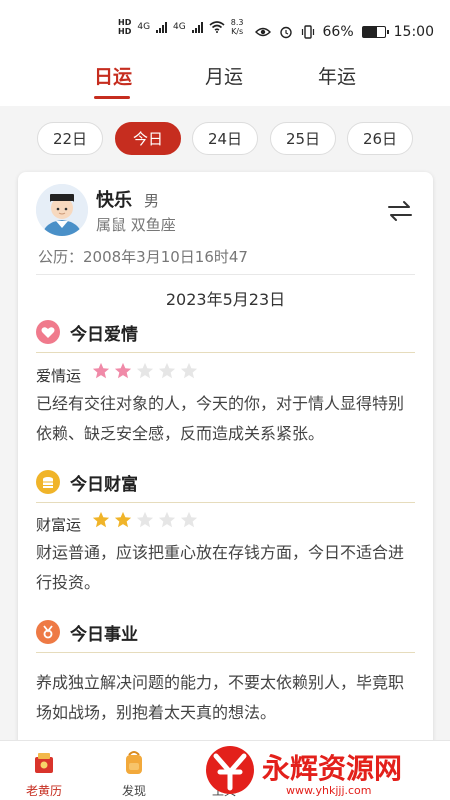  Describe the element at coordinates (125, 31) in the screenshot. I see `hd-bottom-label: HD` at that location.